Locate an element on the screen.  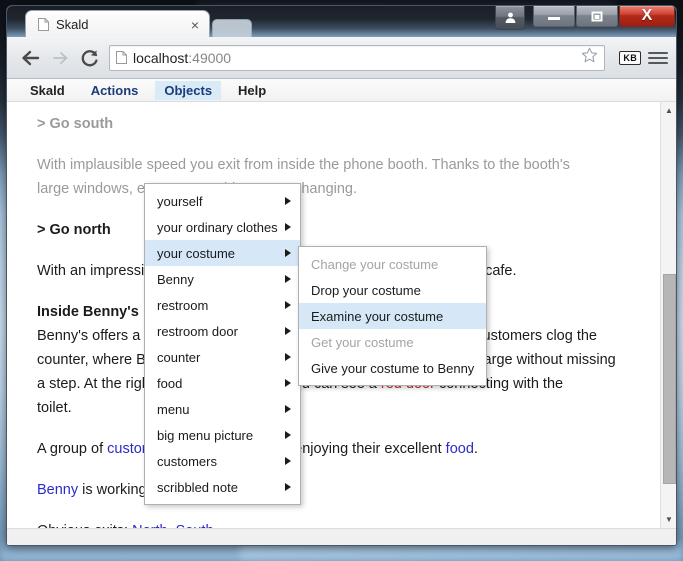
minimize-button is located at coordinates (554, 16).